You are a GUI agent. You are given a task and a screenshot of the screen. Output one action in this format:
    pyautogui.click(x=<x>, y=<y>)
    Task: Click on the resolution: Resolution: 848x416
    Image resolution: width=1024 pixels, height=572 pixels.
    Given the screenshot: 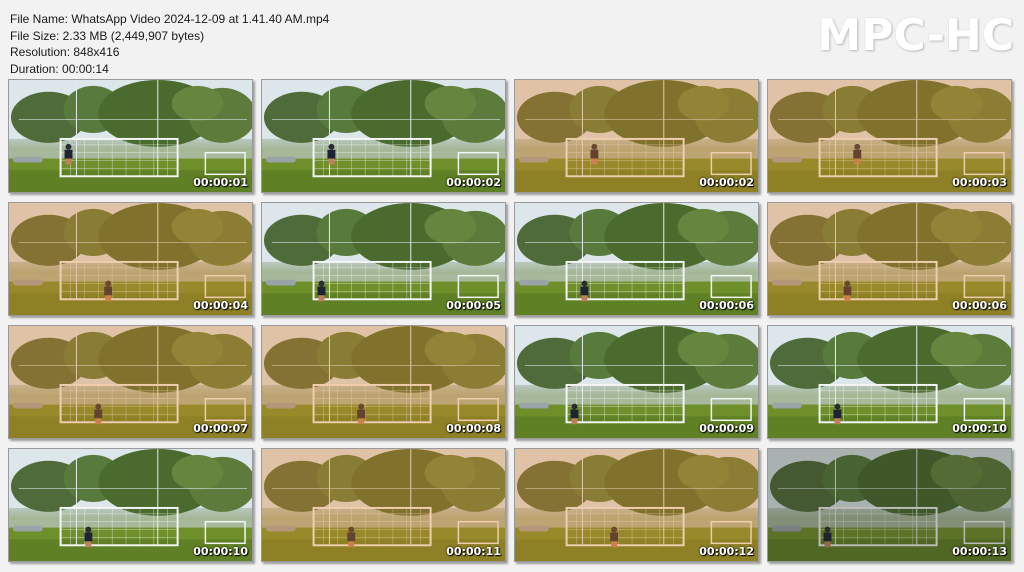 What is the action you would take?
    pyautogui.click(x=65, y=52)
    